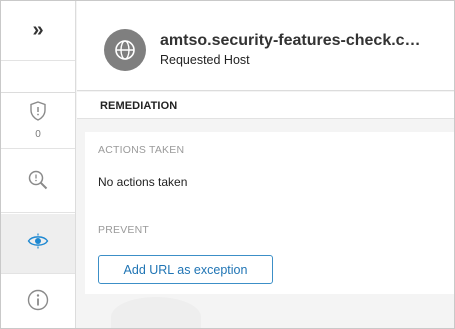 Image resolution: width=455 pixels, height=329 pixels. I want to click on search-icon, so click(38, 182).